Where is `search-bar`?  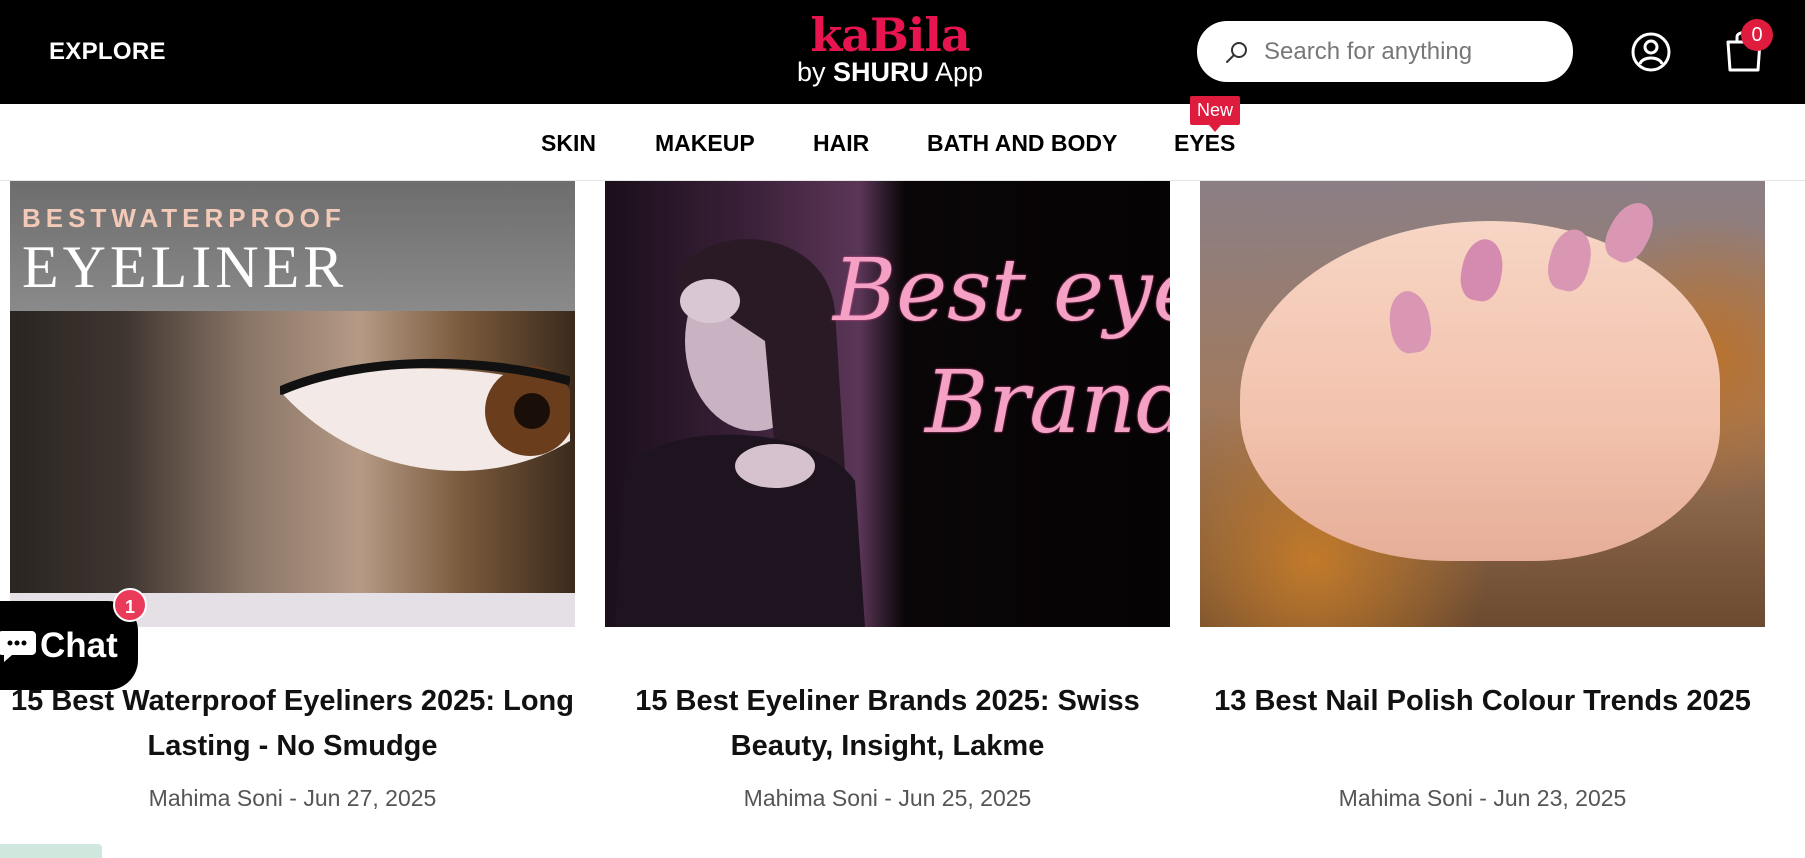 search-bar is located at coordinates (1385, 51).